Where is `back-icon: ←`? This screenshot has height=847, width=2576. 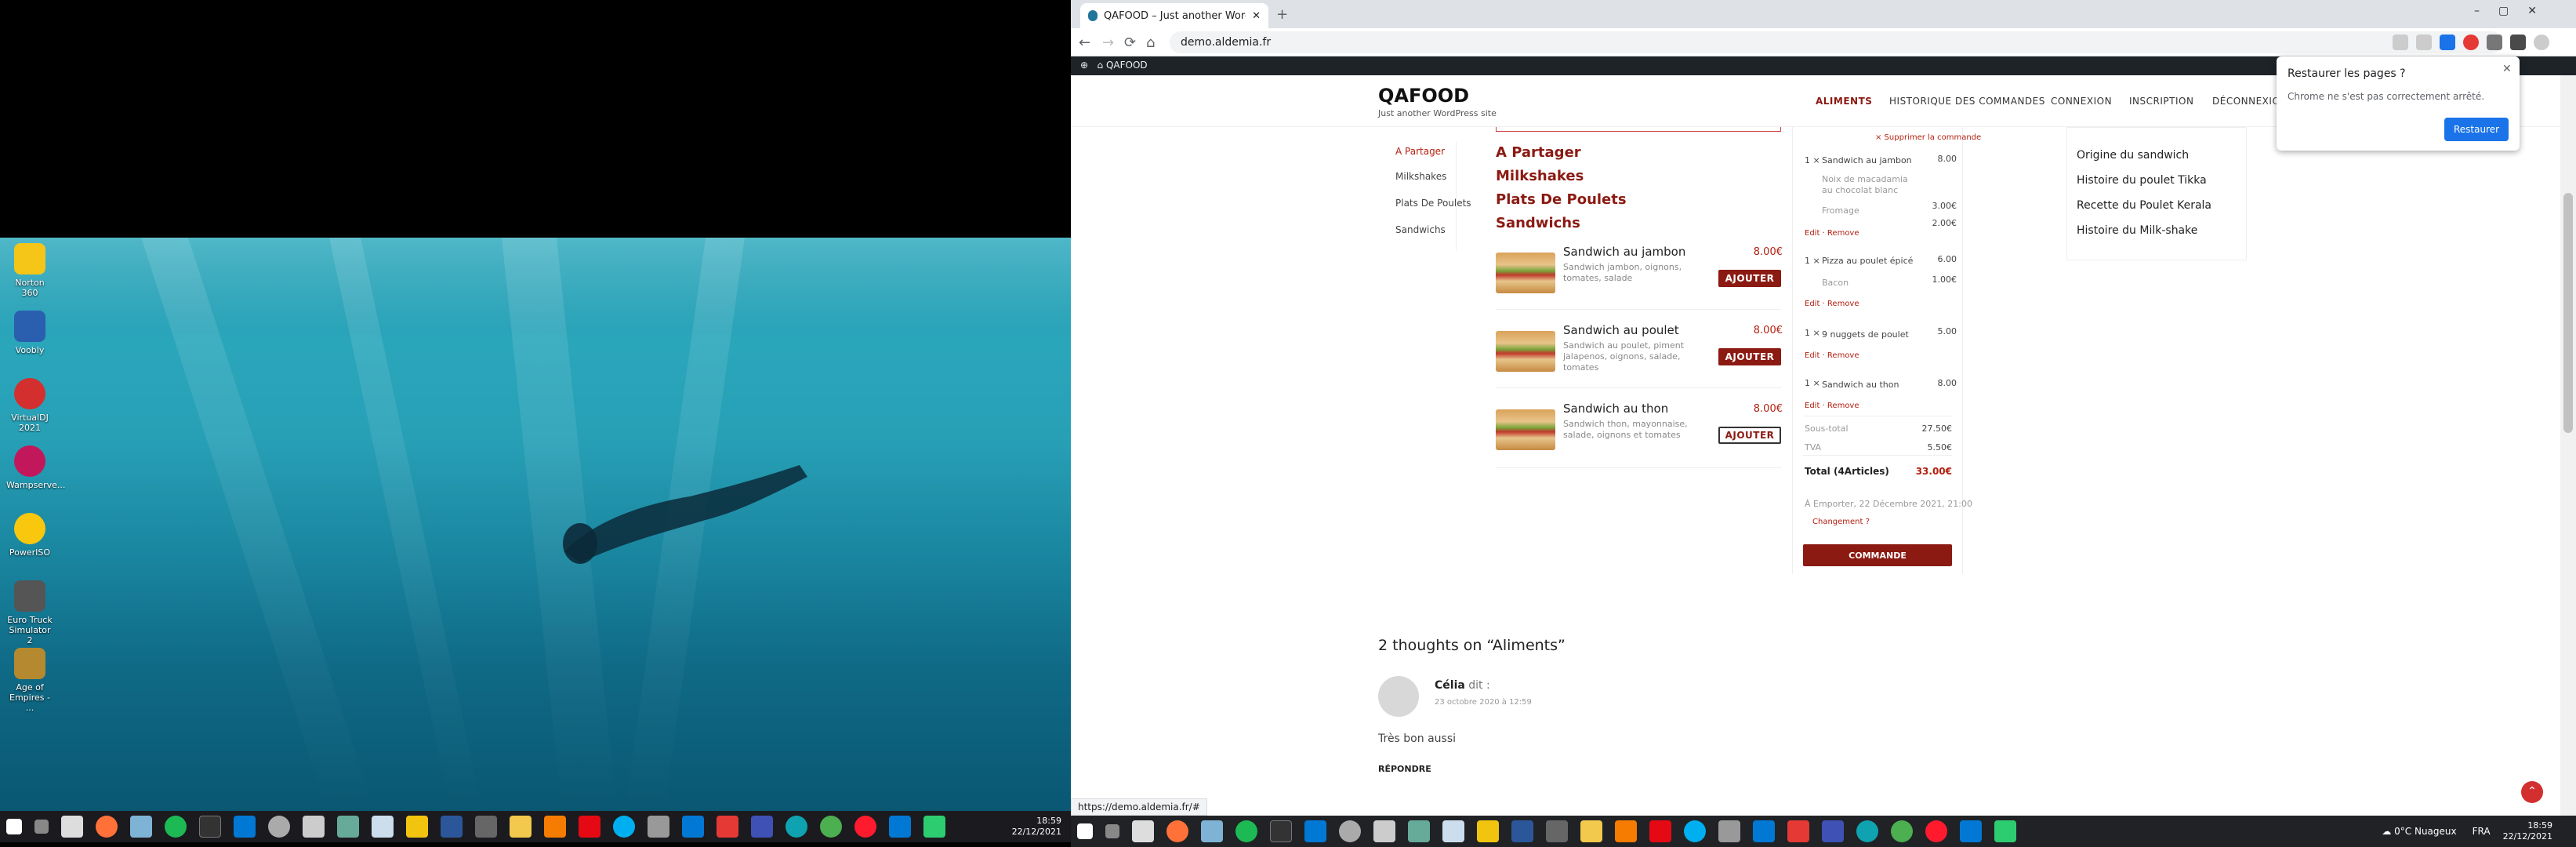 back-icon: ← is located at coordinates (1085, 43).